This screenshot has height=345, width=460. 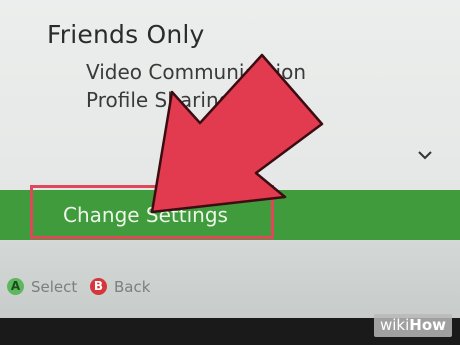 I want to click on watermark-how: How, so click(x=427, y=325).